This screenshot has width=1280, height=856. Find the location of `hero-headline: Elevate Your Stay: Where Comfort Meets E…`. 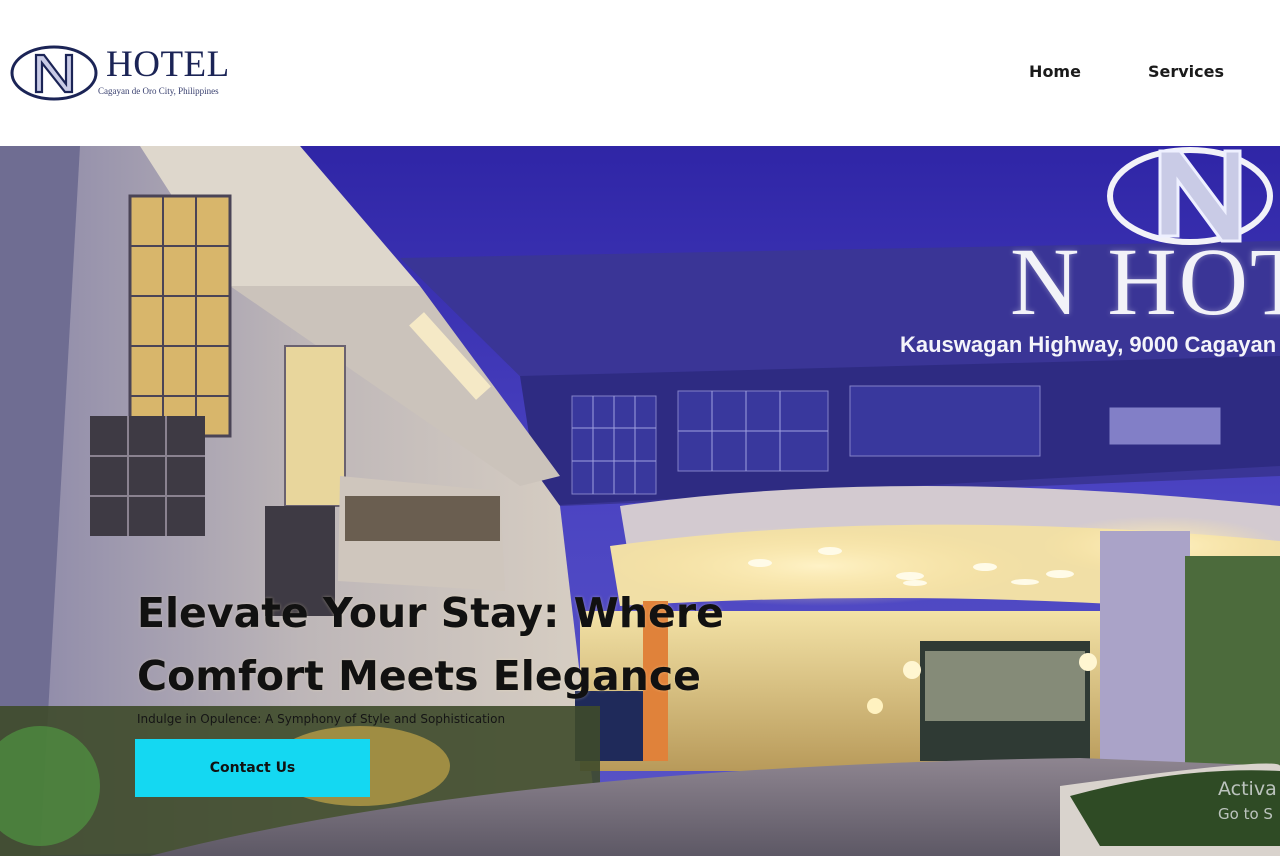

hero-headline: Elevate Your Stay: Where Comfort Meets E… is located at coordinates (430, 644).